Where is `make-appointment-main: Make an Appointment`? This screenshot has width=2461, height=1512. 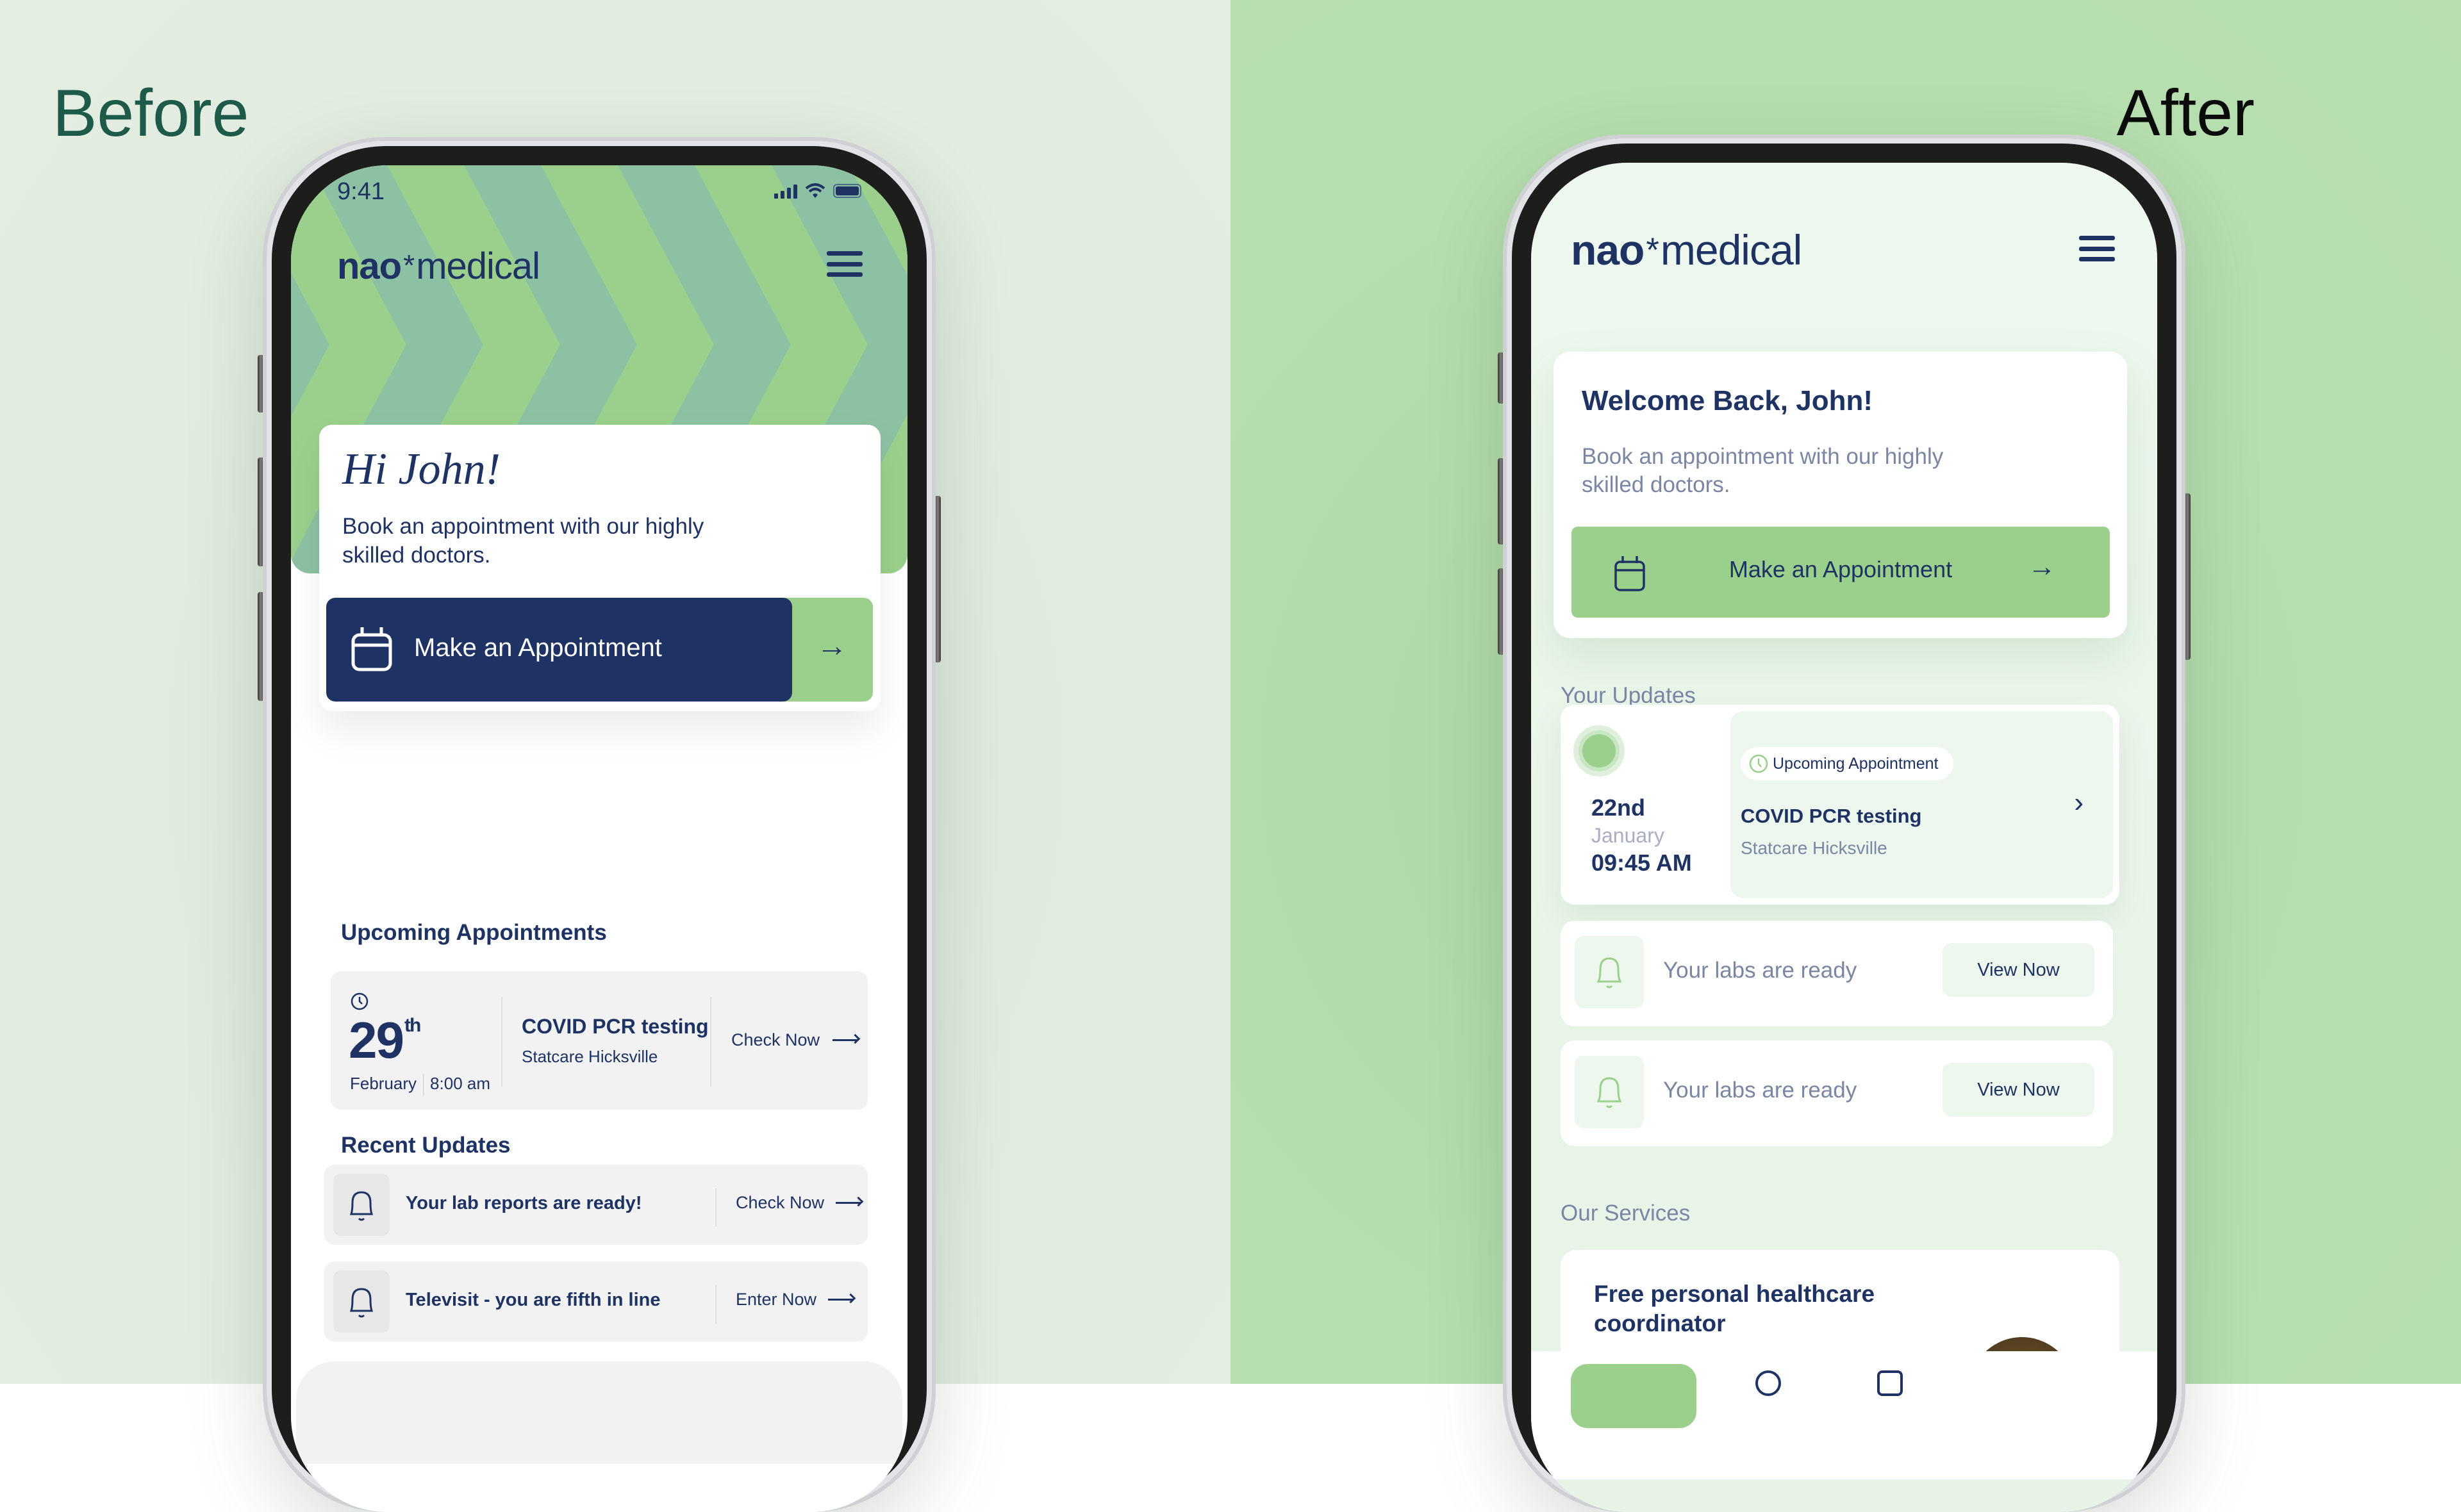 make-appointment-main: Make an Appointment is located at coordinates (559, 650).